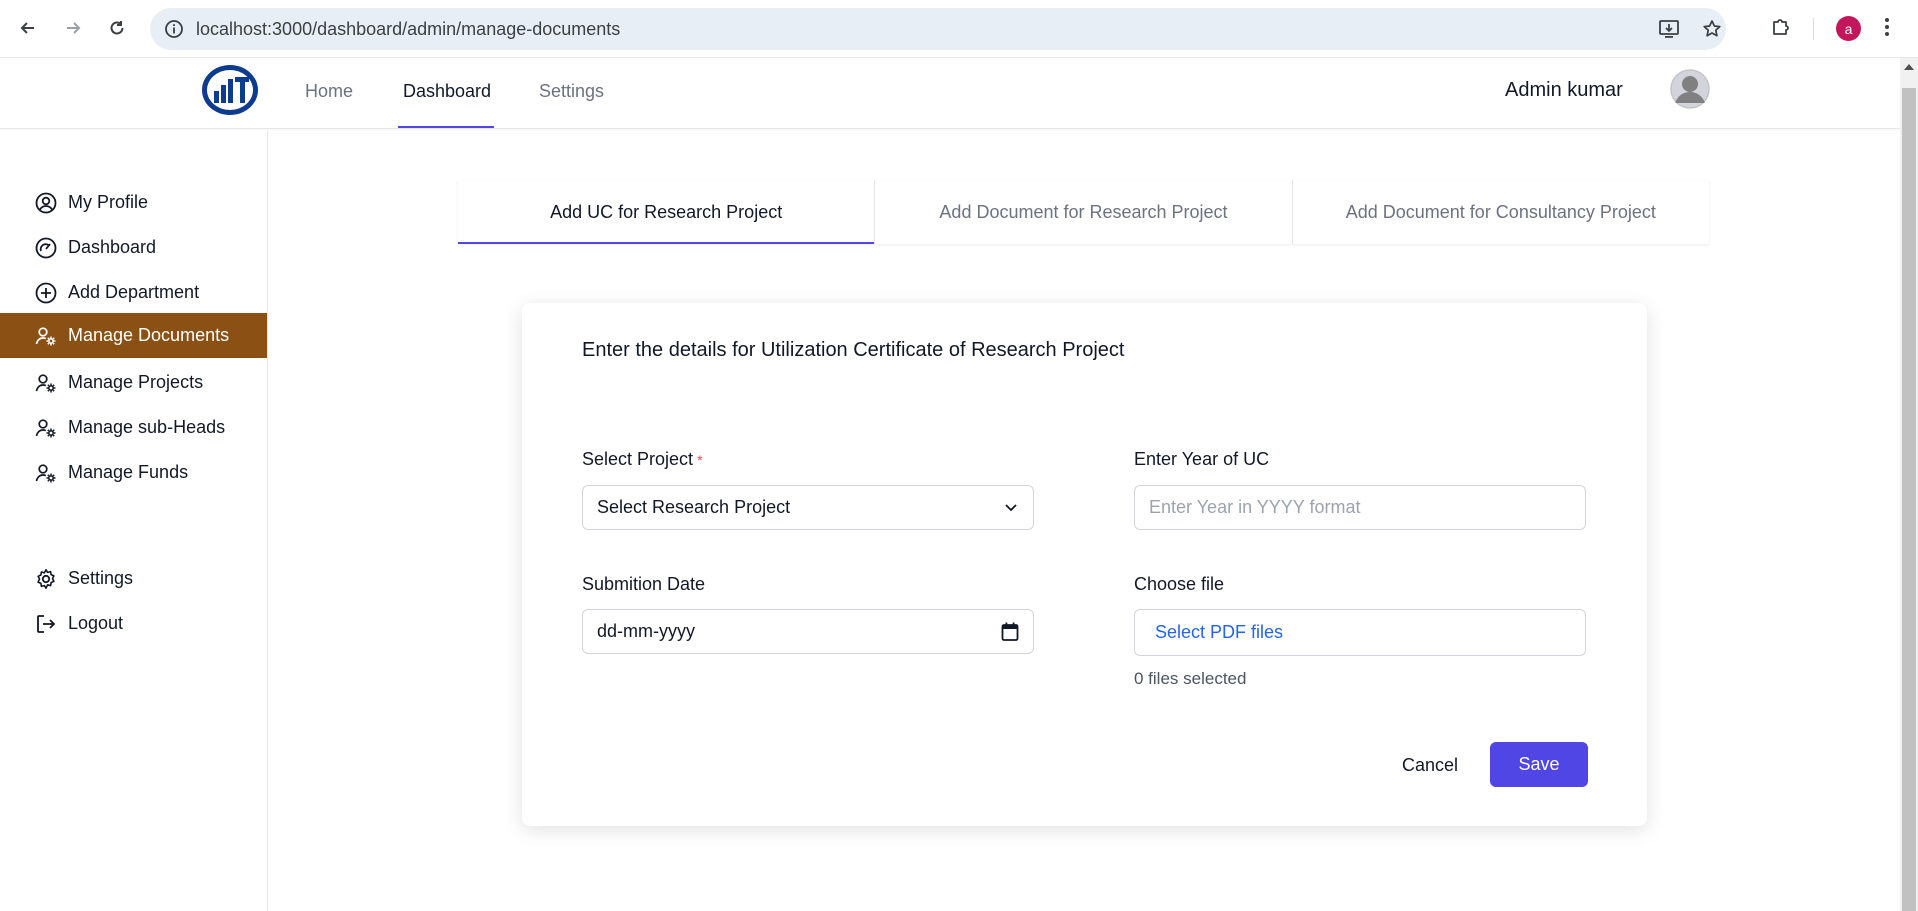  What do you see at coordinates (147, 427) in the screenshot?
I see `sidebar-item-label: Manage sub-Heads` at bounding box center [147, 427].